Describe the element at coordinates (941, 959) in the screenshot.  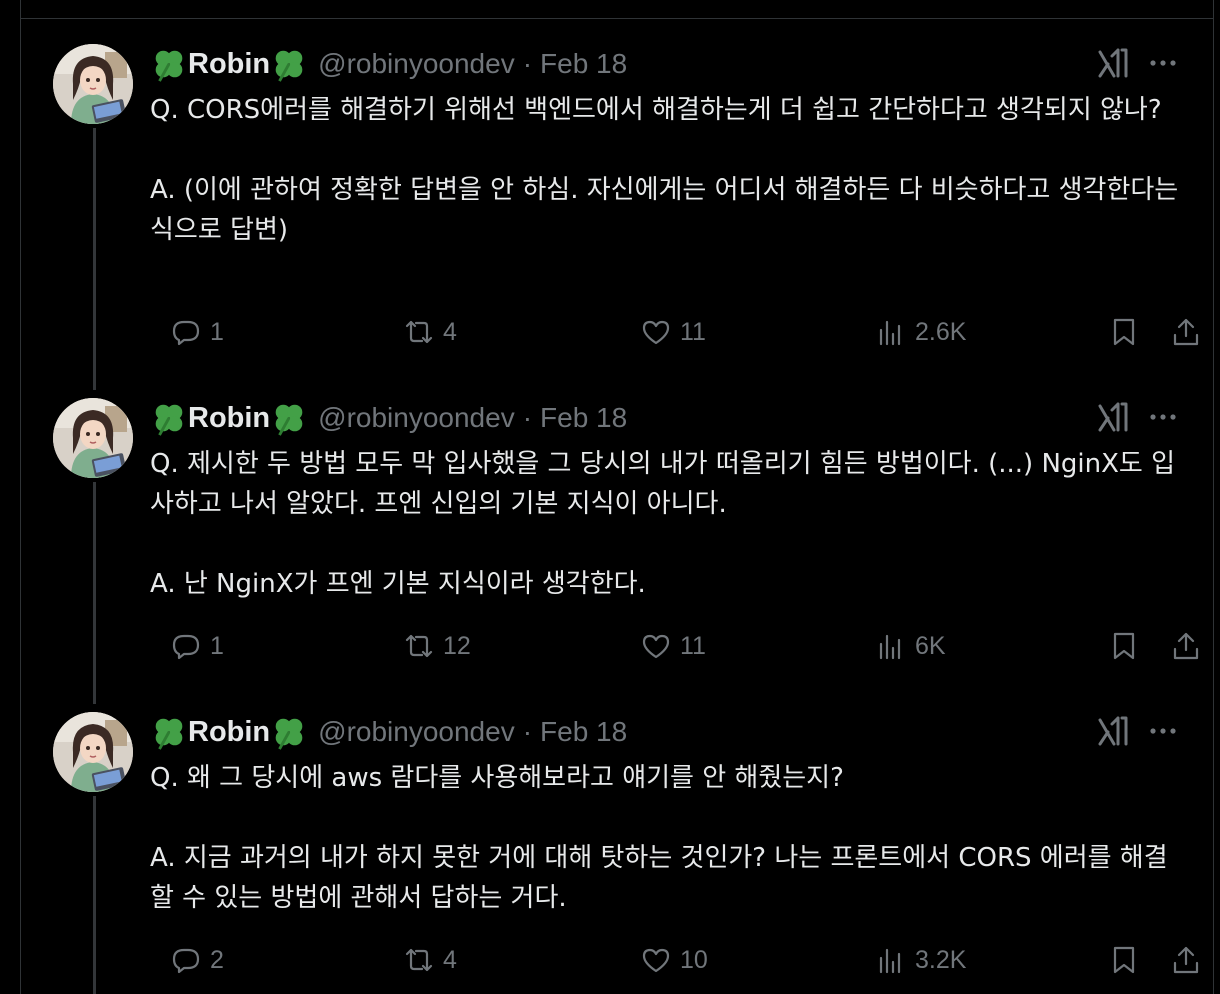
I see `view-count: 3.2K` at that location.